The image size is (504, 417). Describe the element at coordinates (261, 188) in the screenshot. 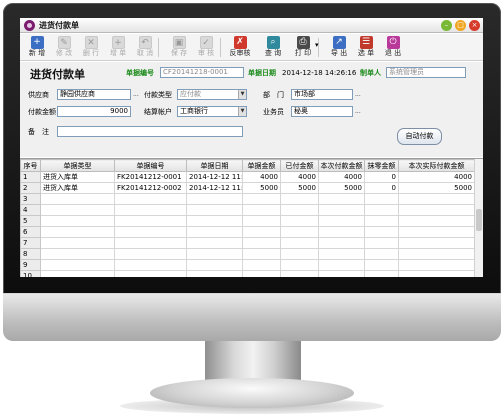

I see `cell-amount: 5000` at that location.